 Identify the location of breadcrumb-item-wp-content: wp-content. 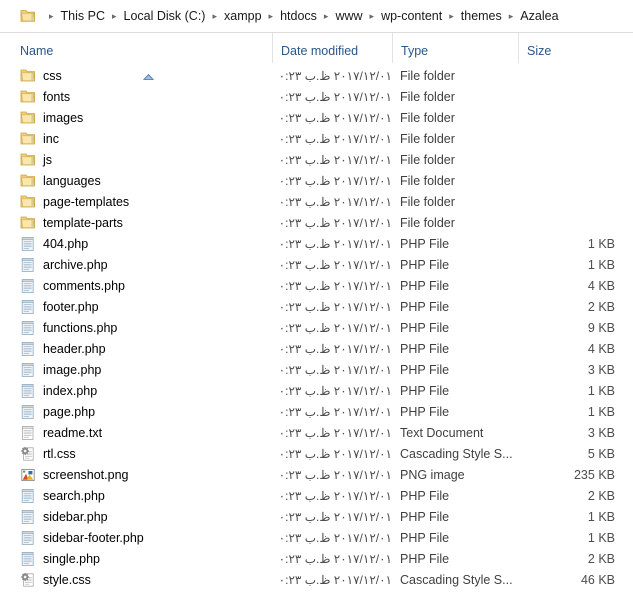
(411, 16).